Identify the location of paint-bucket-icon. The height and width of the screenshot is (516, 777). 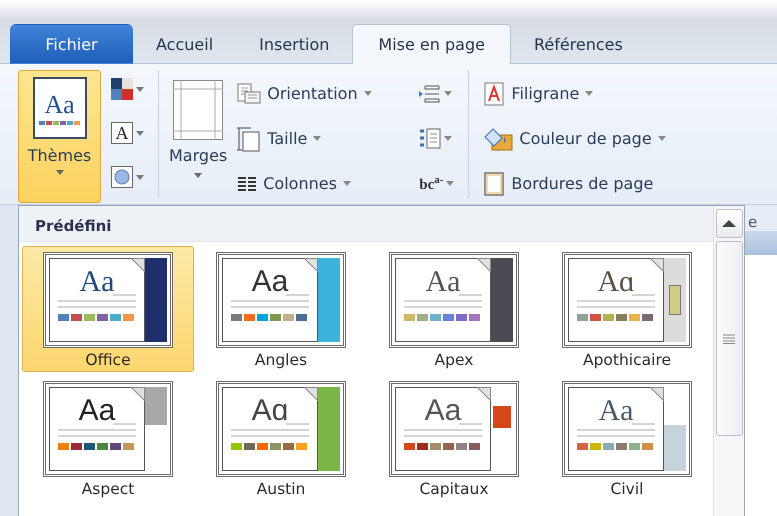
(498, 138).